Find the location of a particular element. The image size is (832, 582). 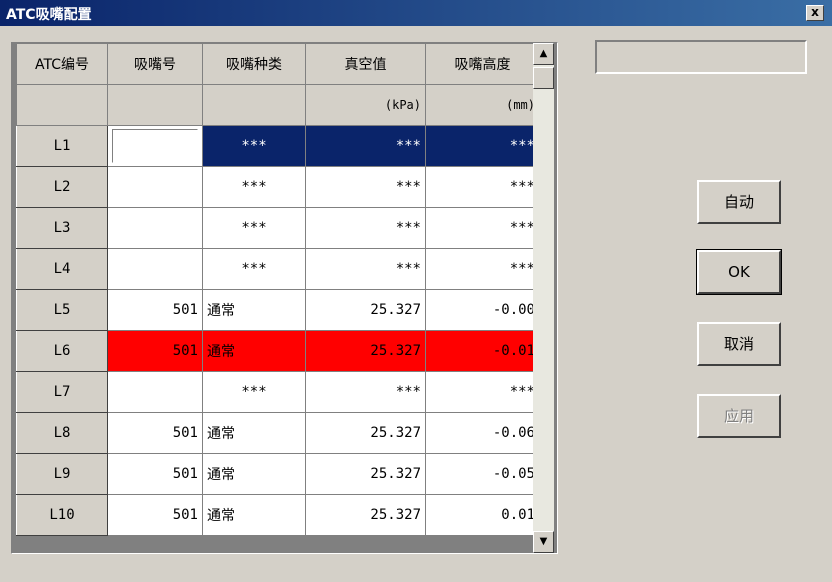

table-row: L6 501 通常 25.327 -0.01 is located at coordinates (278, 351).